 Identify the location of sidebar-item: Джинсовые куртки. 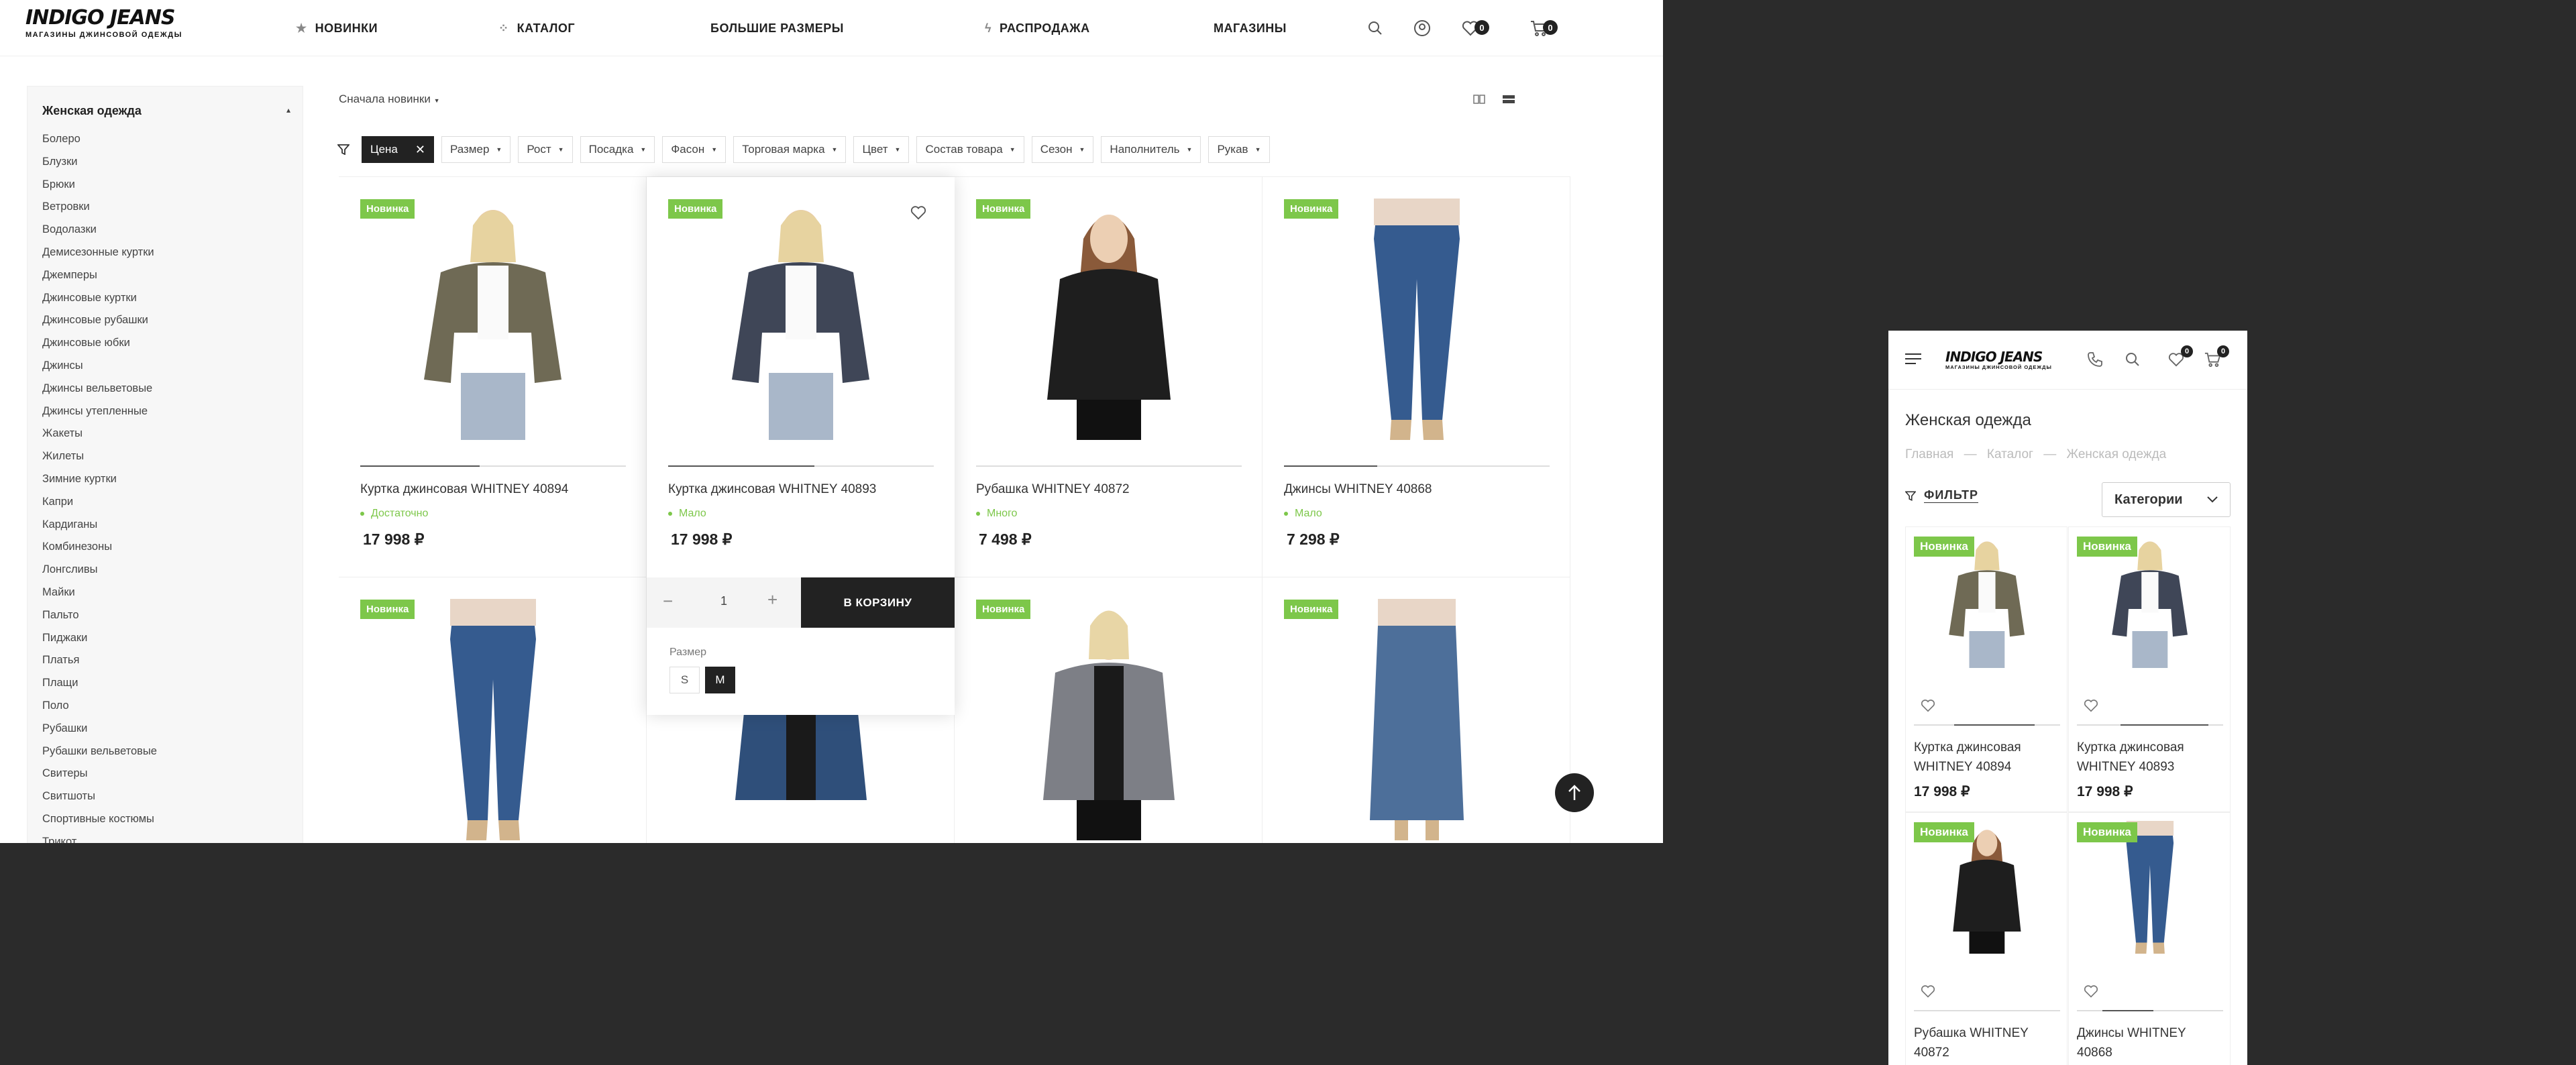
(99, 298).